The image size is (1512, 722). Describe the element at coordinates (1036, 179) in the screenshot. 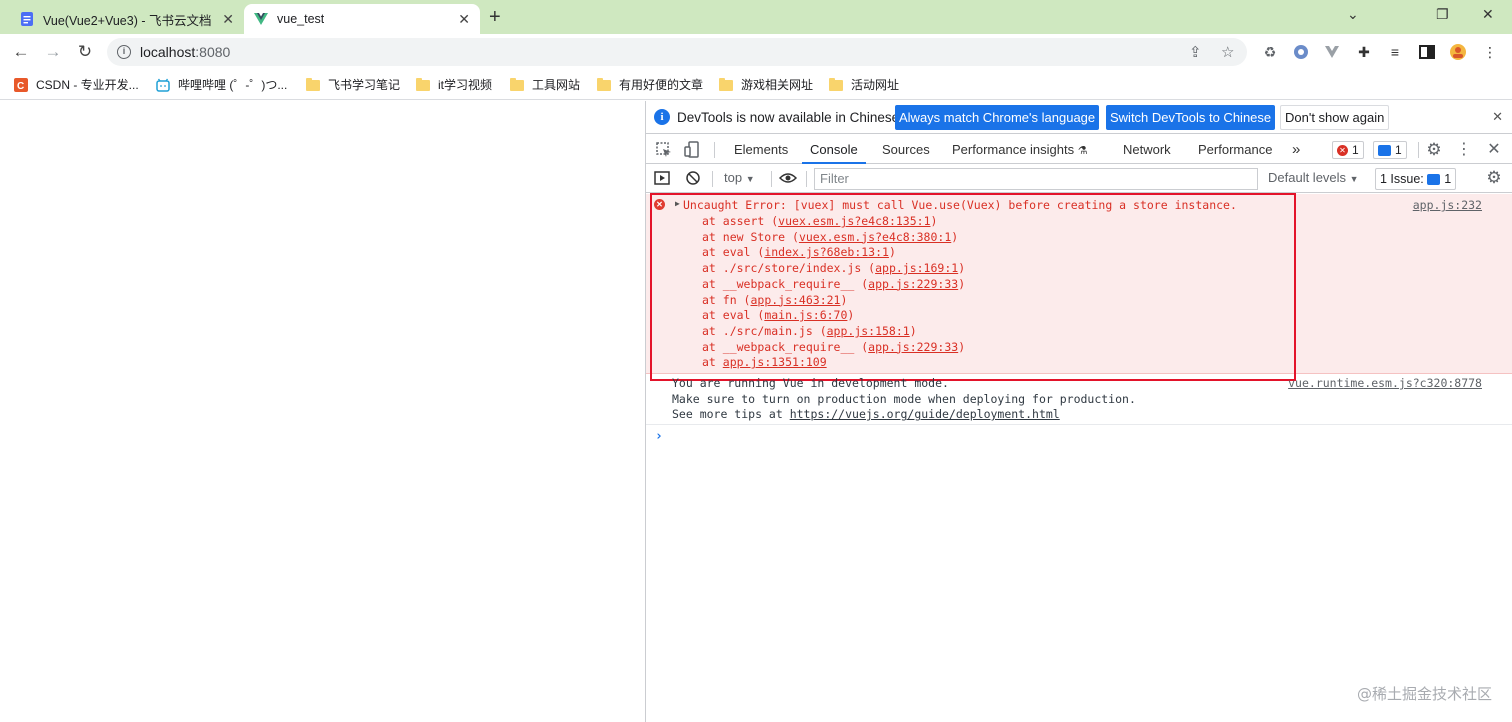

I see `console-filter-input: Filter` at that location.